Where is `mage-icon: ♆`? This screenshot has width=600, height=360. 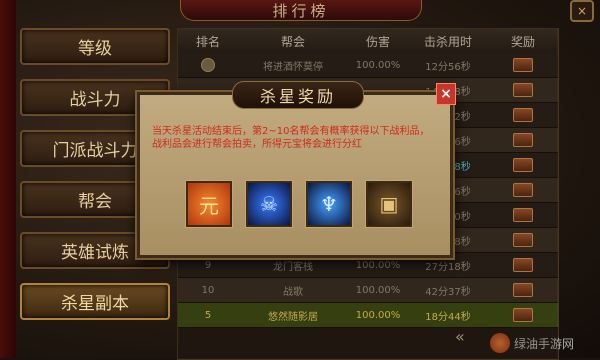 mage-icon: ♆ is located at coordinates (329, 204).